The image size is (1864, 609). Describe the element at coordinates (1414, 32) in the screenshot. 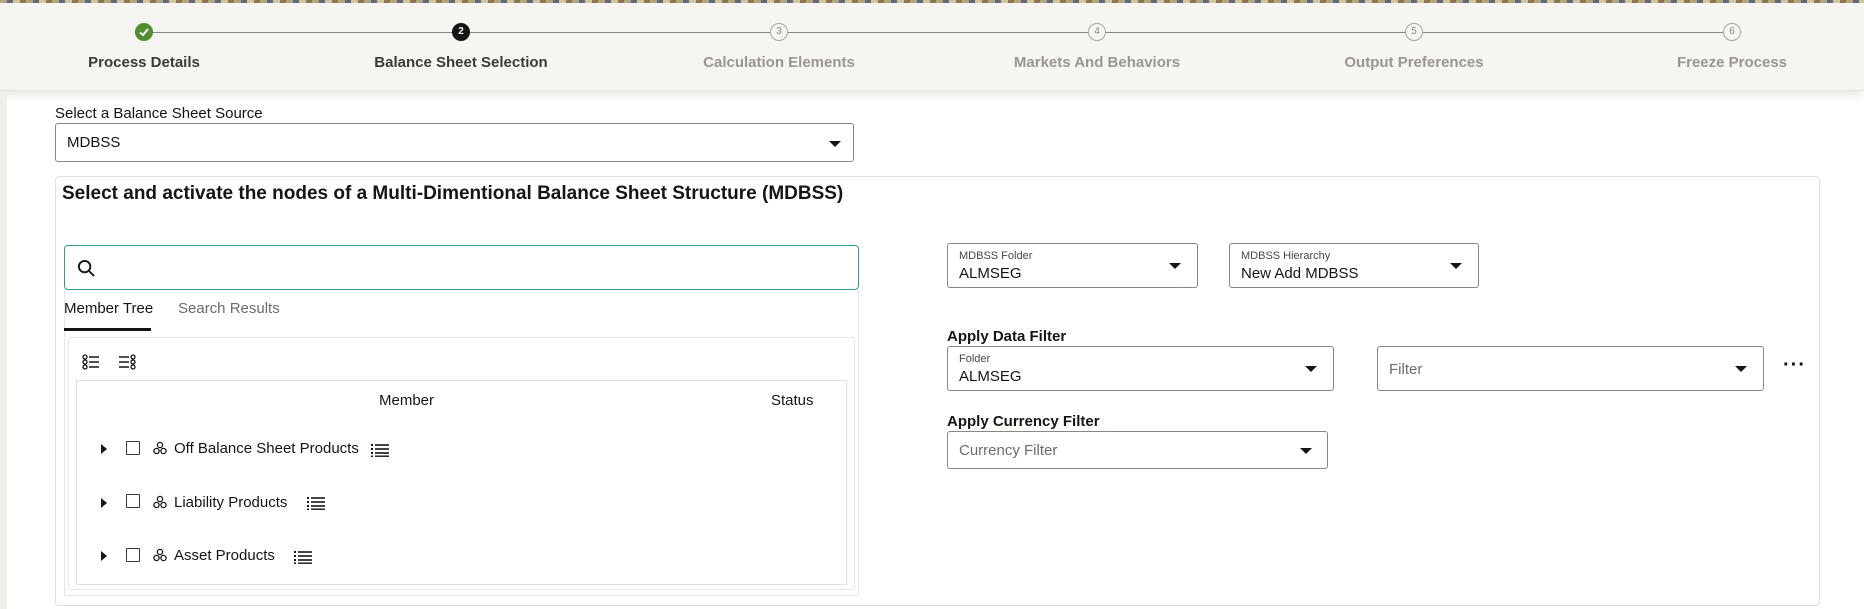

I see `step-number: 5` at that location.